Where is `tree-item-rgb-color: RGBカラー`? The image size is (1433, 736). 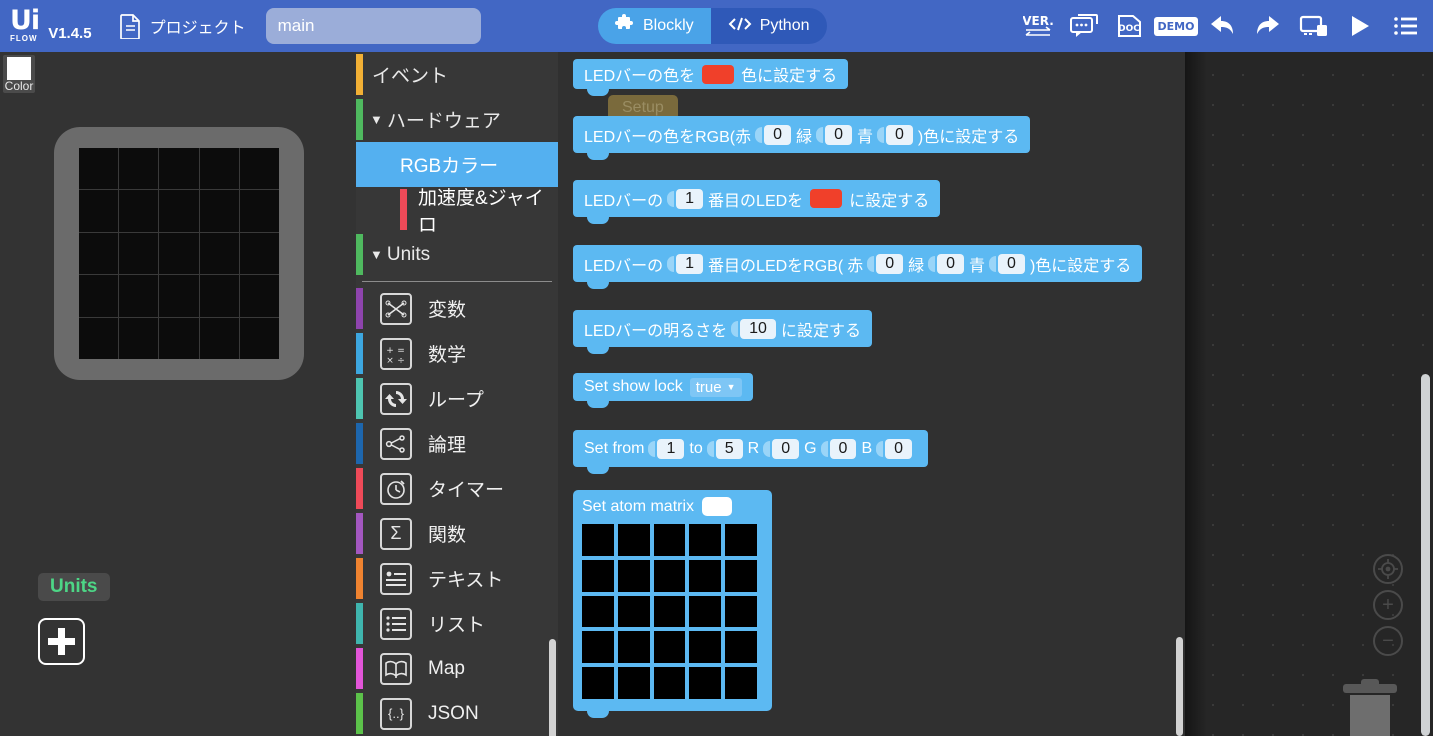
tree-item-rgb-color: RGBカラー is located at coordinates (457, 164).